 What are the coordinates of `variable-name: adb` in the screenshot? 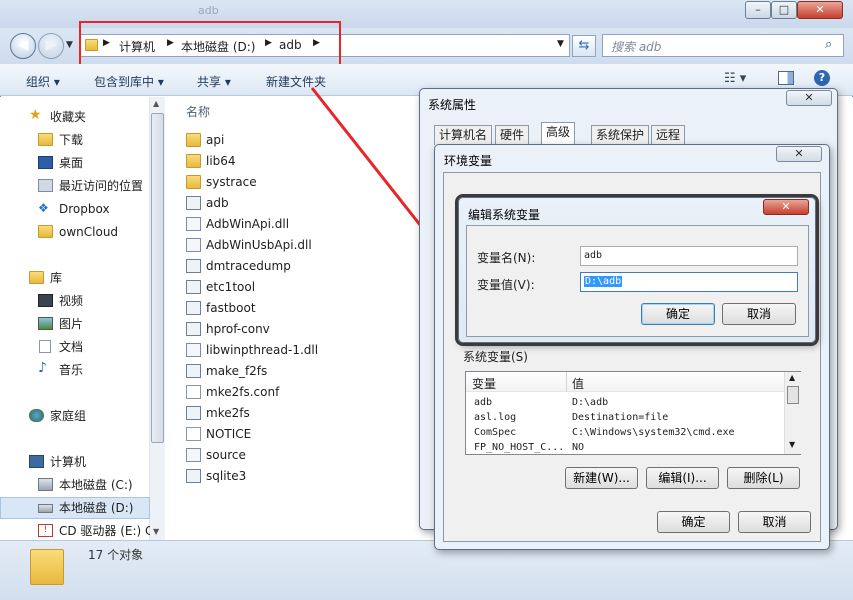 It's located at (483, 402).